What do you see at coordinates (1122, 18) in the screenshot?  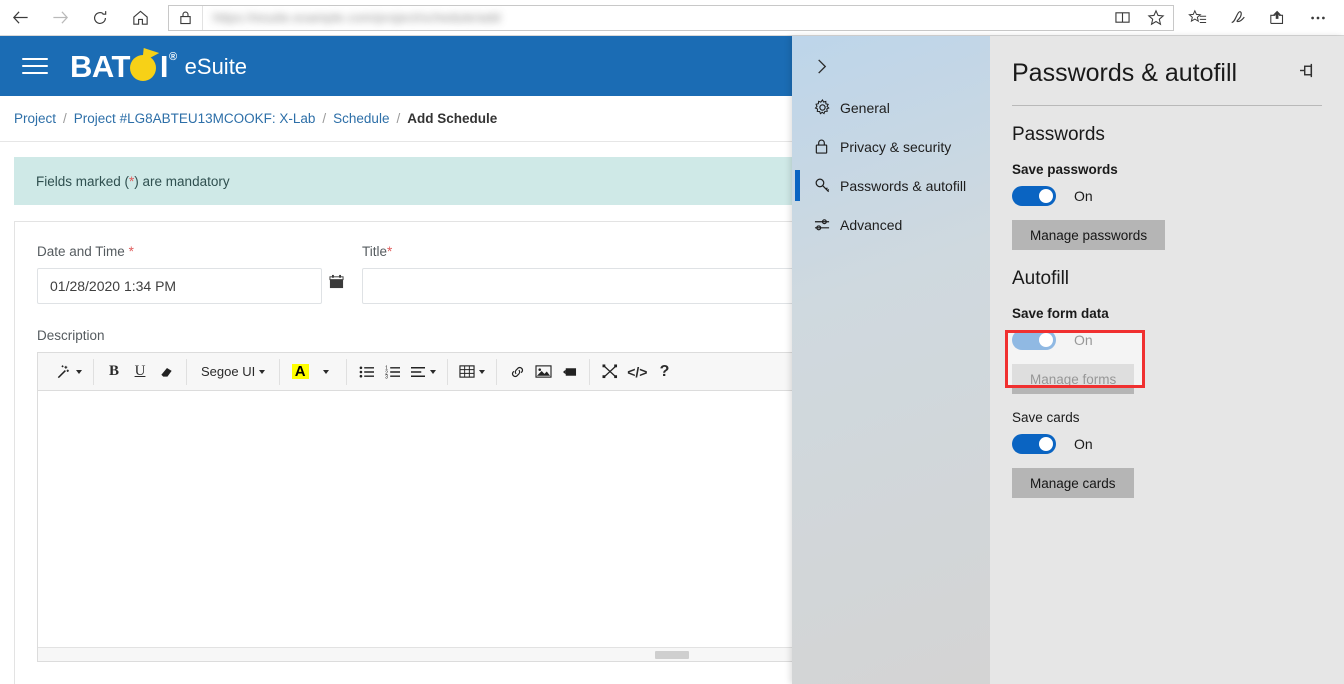 I see `reading-view-icon` at bounding box center [1122, 18].